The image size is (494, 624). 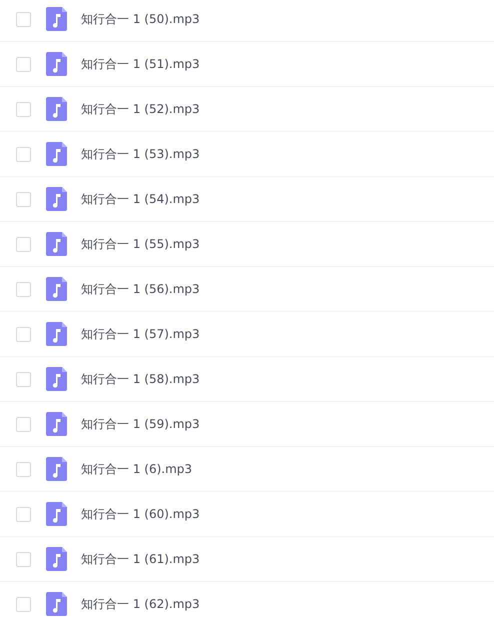 I want to click on file-name: 知行合一 1 (58).mp3, so click(x=140, y=379).